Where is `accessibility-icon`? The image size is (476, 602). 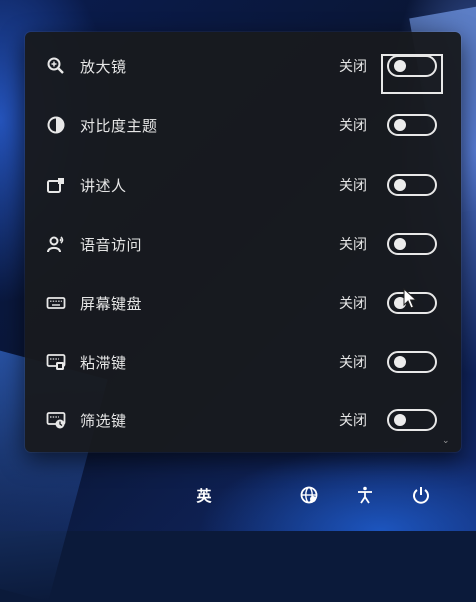 accessibility-icon is located at coordinates (365, 495).